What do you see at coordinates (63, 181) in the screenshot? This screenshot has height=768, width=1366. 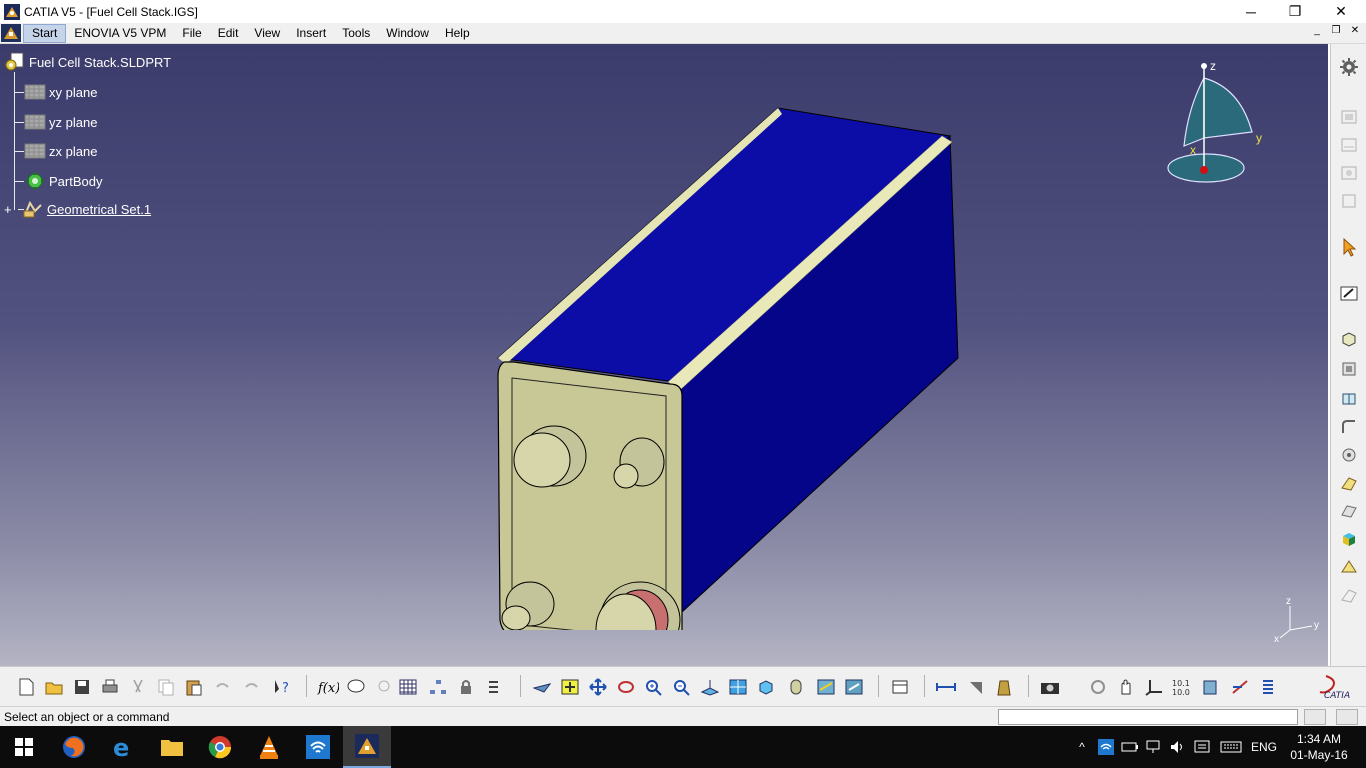 I see `tree-item-partbody: PartBody` at bounding box center [63, 181].